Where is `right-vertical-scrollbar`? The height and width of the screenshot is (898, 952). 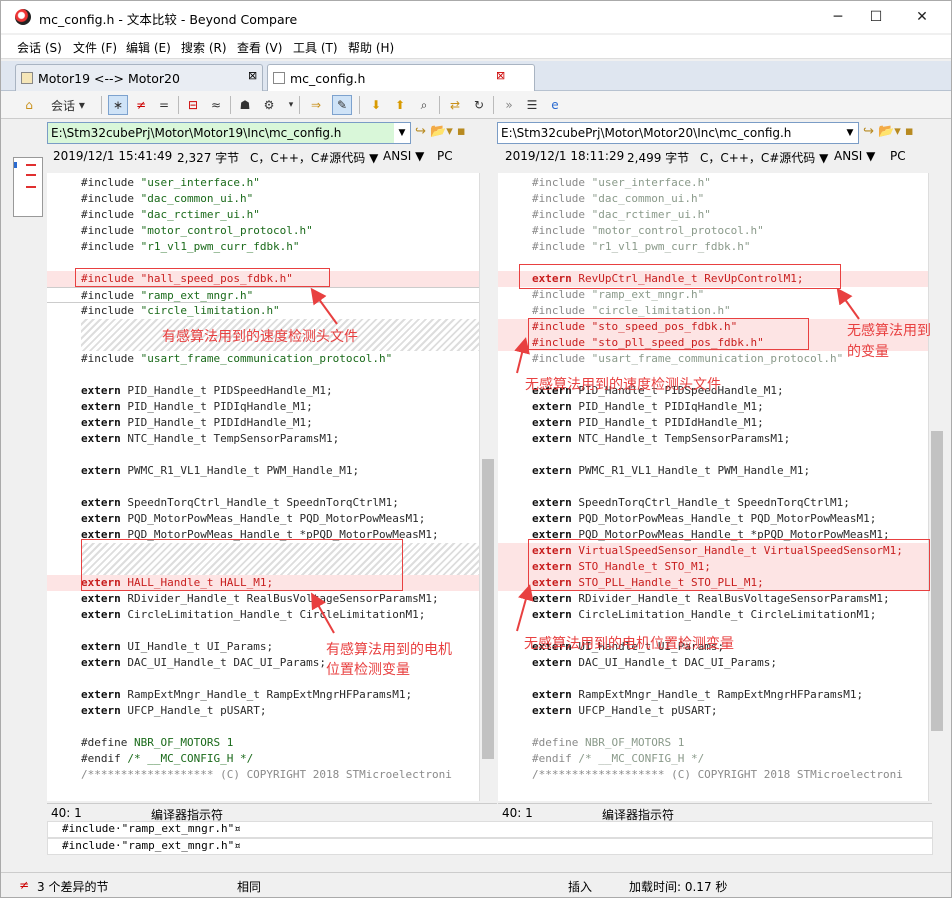
right-vertical-scrollbar is located at coordinates (936, 487).